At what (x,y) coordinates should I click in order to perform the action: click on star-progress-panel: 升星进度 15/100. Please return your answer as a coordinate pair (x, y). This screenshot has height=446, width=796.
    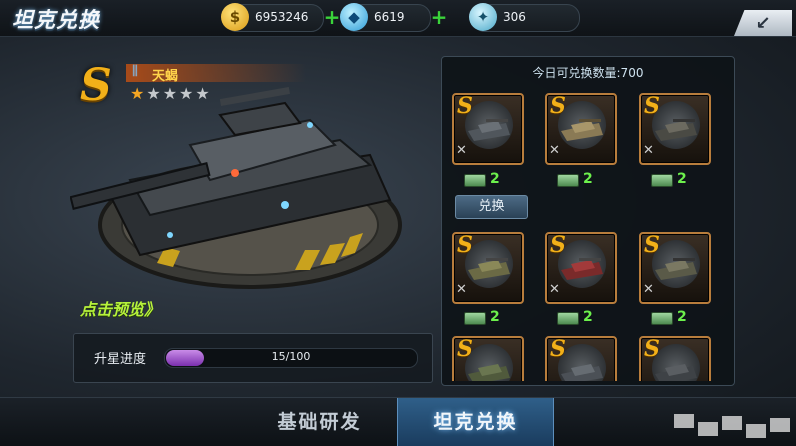
    Looking at the image, I should click on (253, 358).